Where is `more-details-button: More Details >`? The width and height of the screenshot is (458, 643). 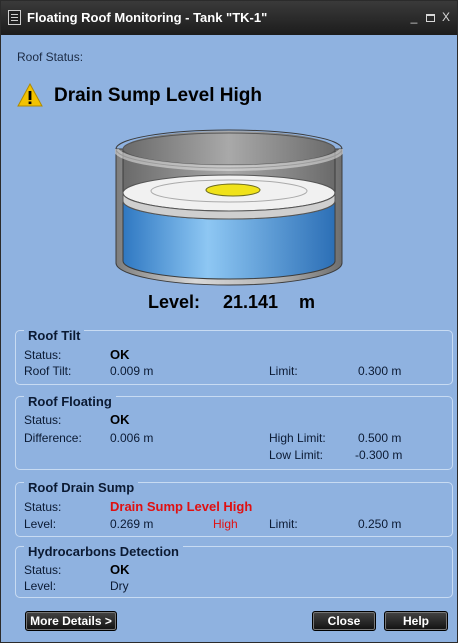 more-details-button: More Details > is located at coordinates (71, 621).